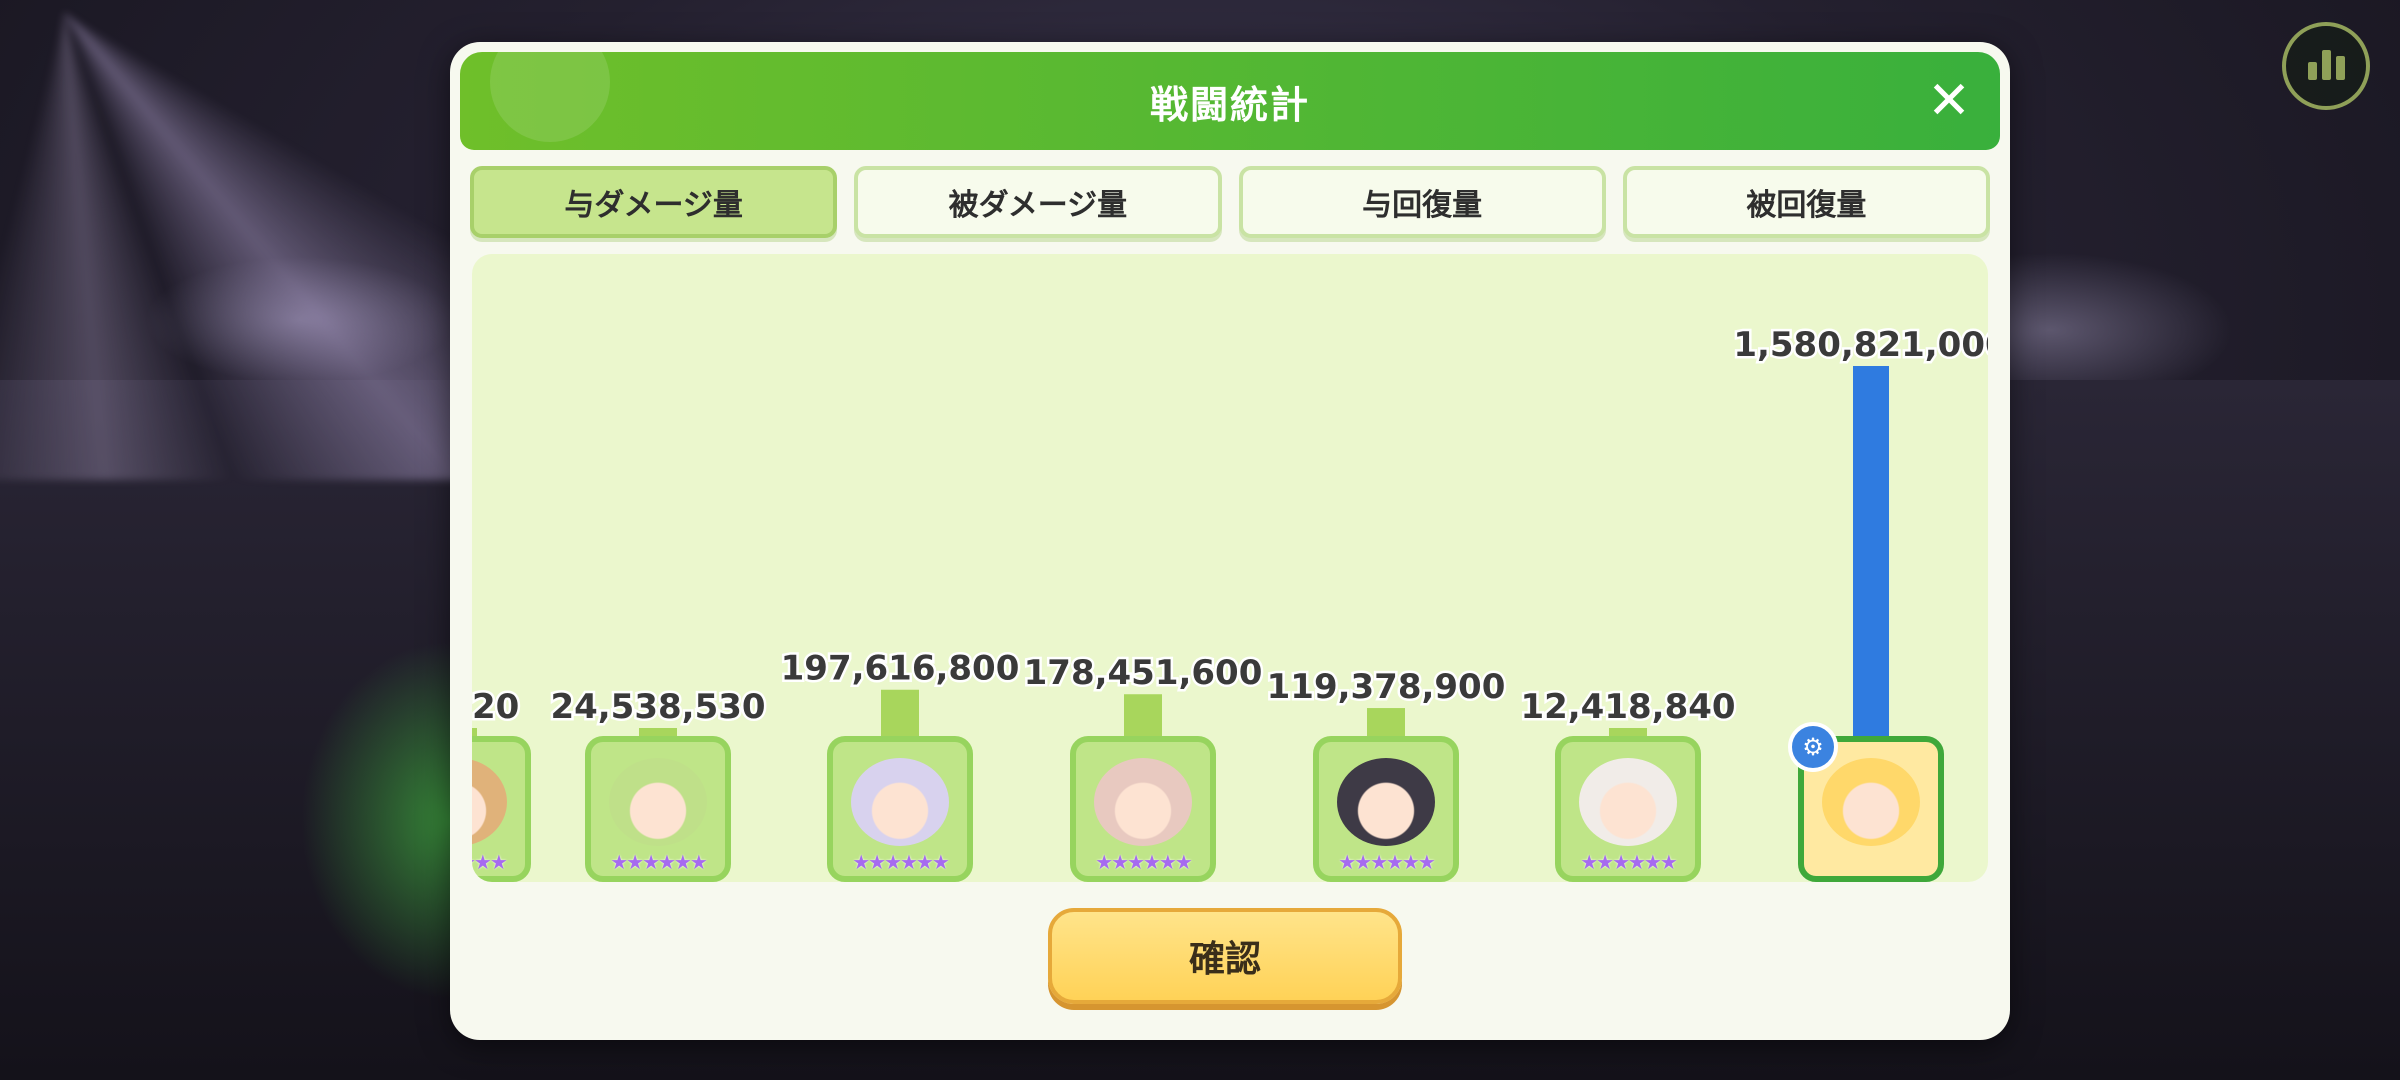  What do you see at coordinates (240, 240) in the screenshot?
I see `background-light-rays` at bounding box center [240, 240].